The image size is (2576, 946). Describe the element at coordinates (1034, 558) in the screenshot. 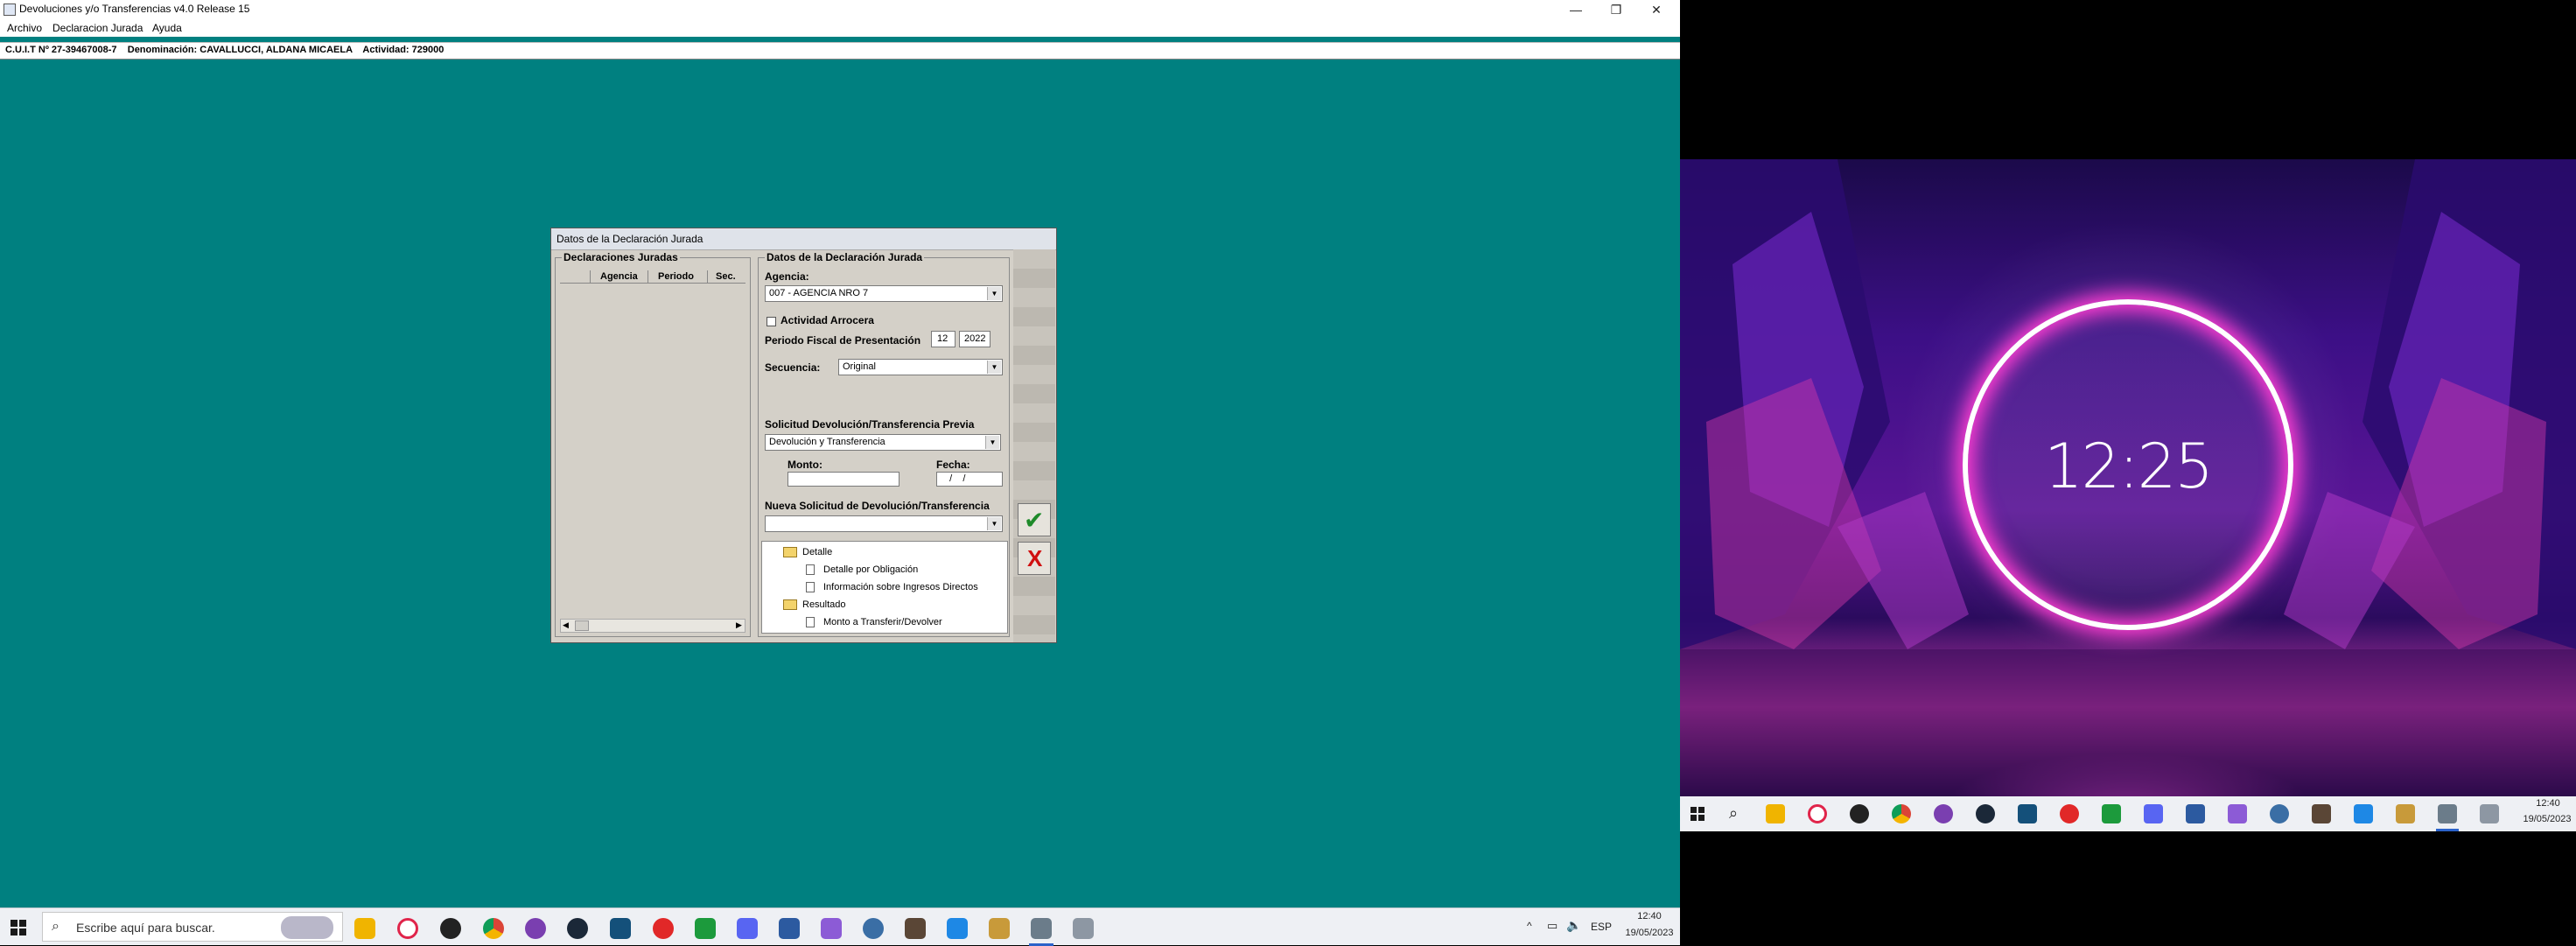

I see `cancel-button: X` at that location.